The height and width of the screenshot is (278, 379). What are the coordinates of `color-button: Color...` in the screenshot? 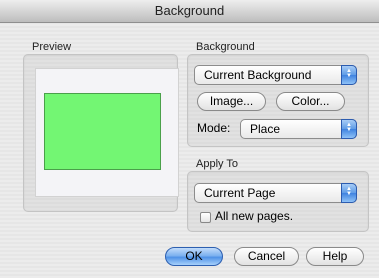 It's located at (310, 101).